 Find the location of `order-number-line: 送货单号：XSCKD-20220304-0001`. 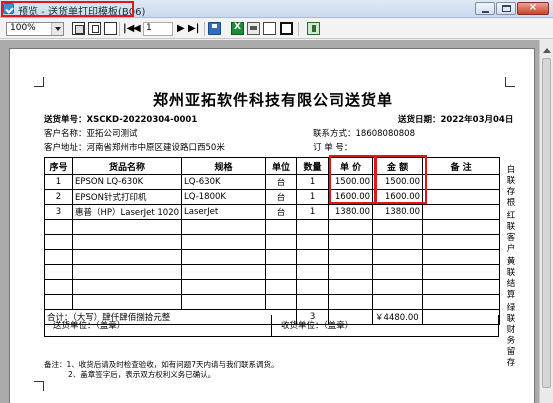

order-number-line: 送货单号：XSCKD-20220304-0001 is located at coordinates (120, 119).